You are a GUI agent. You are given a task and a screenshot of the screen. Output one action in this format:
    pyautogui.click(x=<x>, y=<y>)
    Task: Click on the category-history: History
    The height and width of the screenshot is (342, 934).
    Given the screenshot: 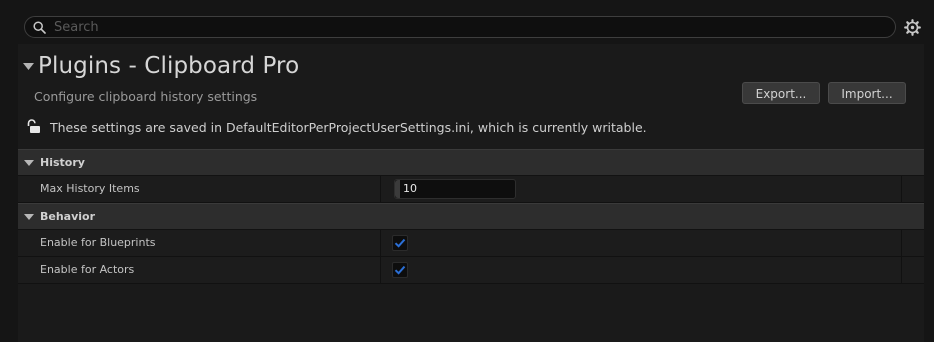 What is the action you would take?
    pyautogui.click(x=471, y=162)
    